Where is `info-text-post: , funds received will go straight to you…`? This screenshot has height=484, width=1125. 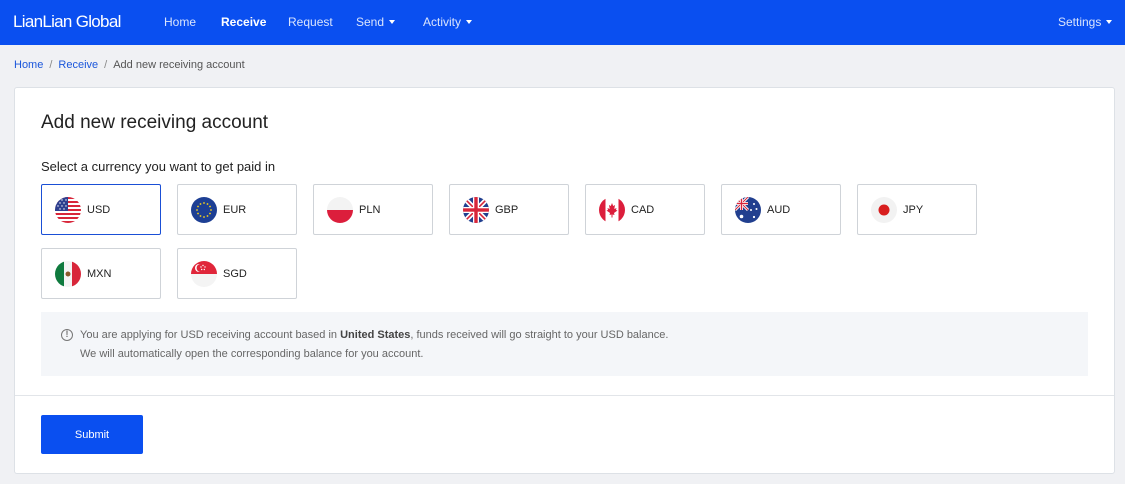 info-text-post: , funds received will go straight to you… is located at coordinates (539, 335).